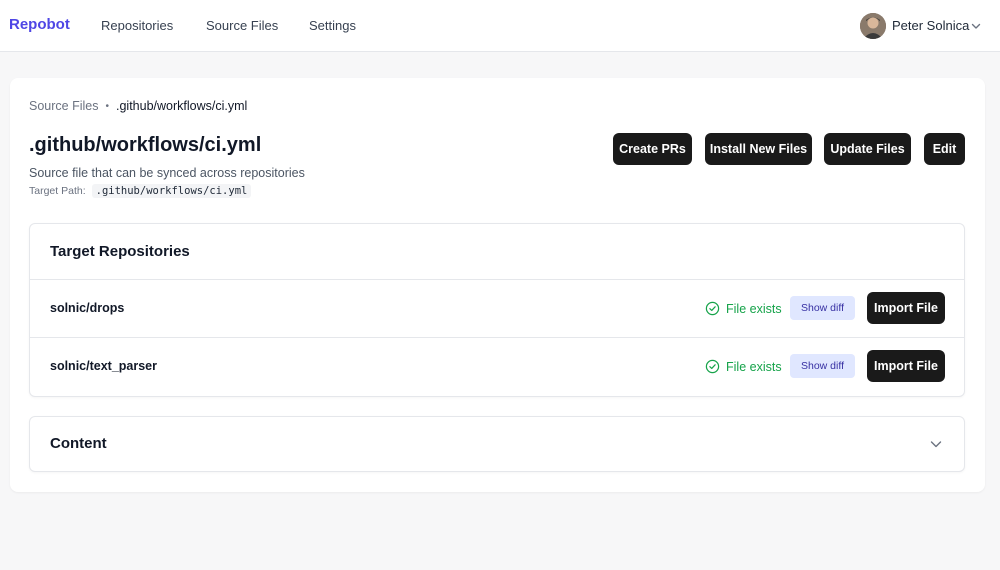 Image resolution: width=1000 pixels, height=570 pixels. Describe the element at coordinates (87, 308) in the screenshot. I see `repo-name: solnic/drops` at that location.